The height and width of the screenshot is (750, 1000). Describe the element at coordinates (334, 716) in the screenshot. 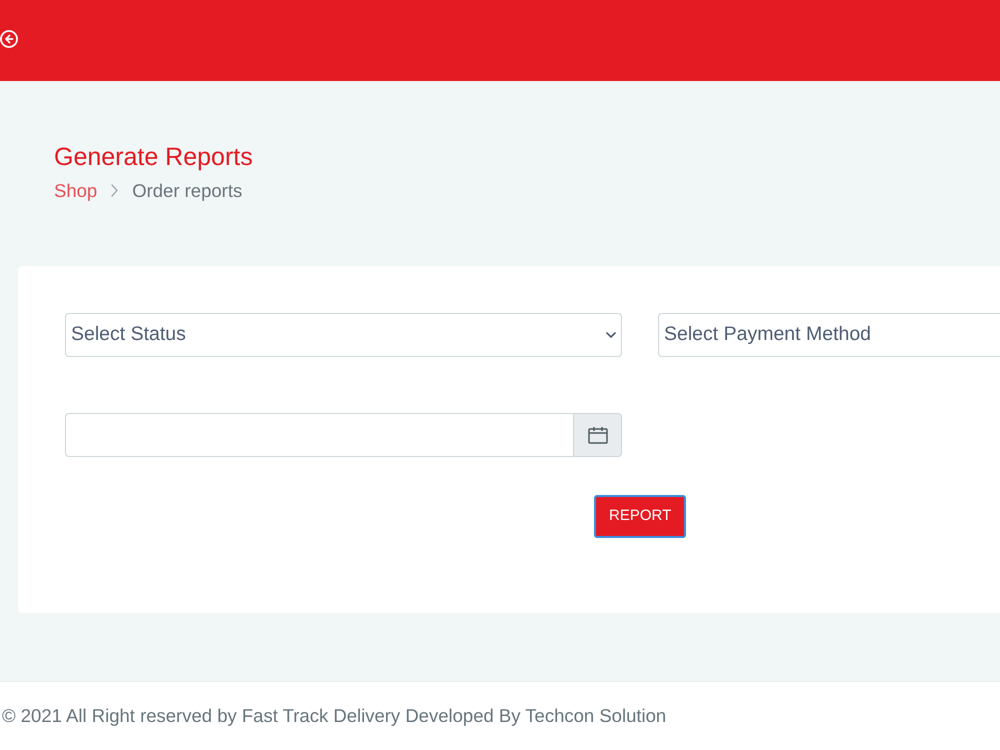

I see `footer-text: © 2021 All Right reserved by Fast Track Delivery Developed By Techcon Solution` at that location.